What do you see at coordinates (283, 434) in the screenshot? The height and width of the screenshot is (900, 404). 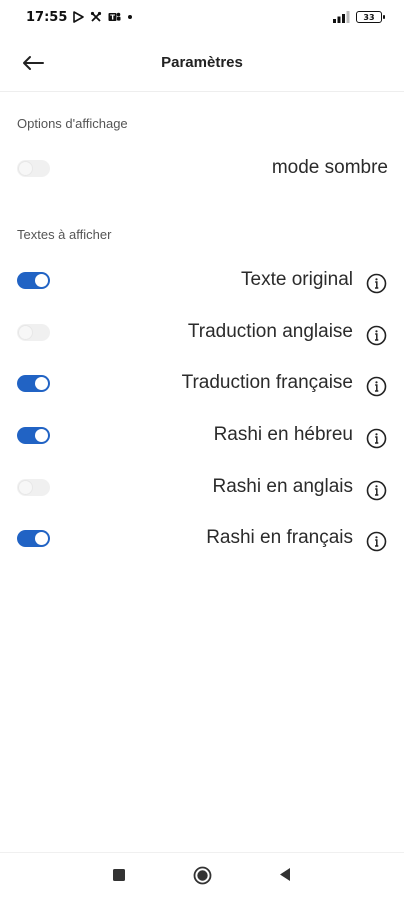 I see `setting-label: Rashi en hébreu` at bounding box center [283, 434].